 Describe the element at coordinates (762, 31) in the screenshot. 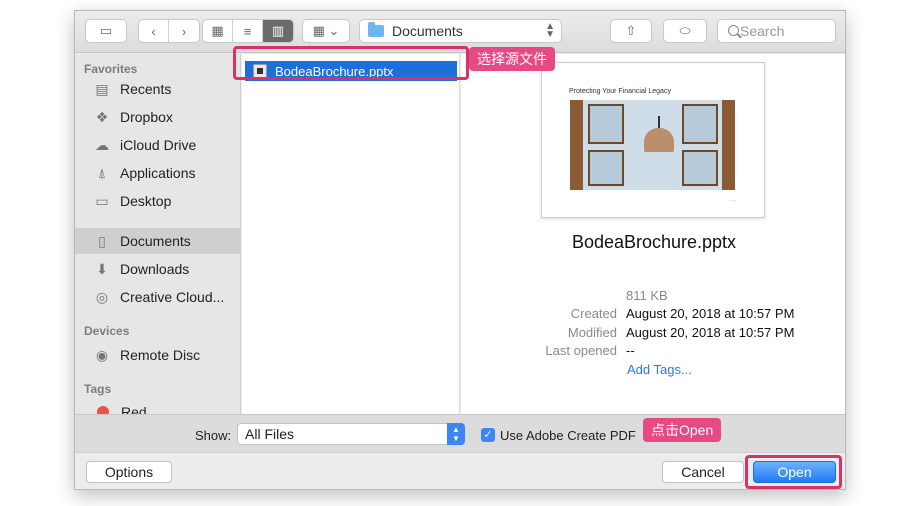

I see `search-placeholder: Search` at that location.